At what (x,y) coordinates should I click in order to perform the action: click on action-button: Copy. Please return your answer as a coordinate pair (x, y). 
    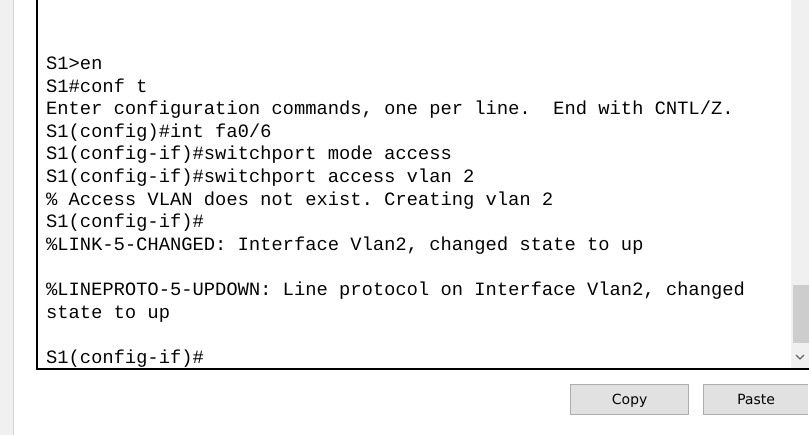
    Looking at the image, I should click on (629, 399).